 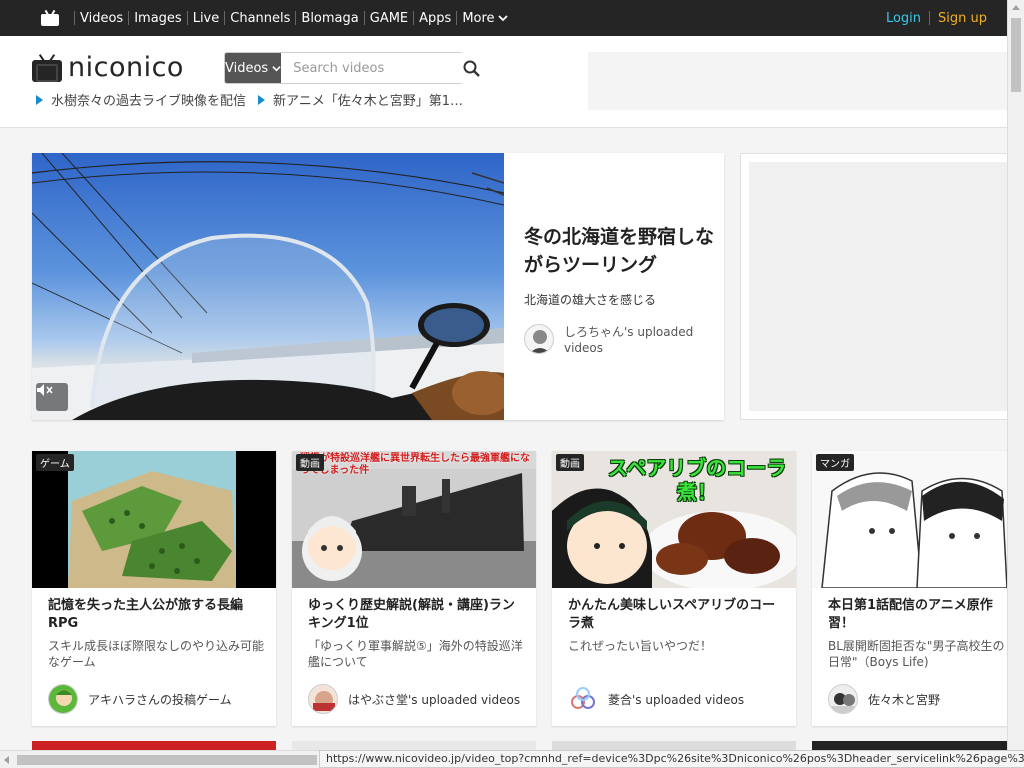 I want to click on card-owner: はやぶさ堂's uploaded videos, so click(x=414, y=699).